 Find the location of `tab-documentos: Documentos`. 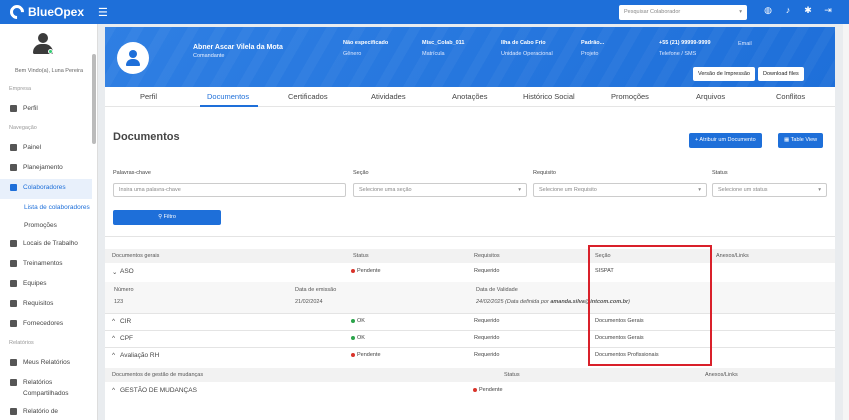

tab-documentos: Documentos is located at coordinates (228, 96).